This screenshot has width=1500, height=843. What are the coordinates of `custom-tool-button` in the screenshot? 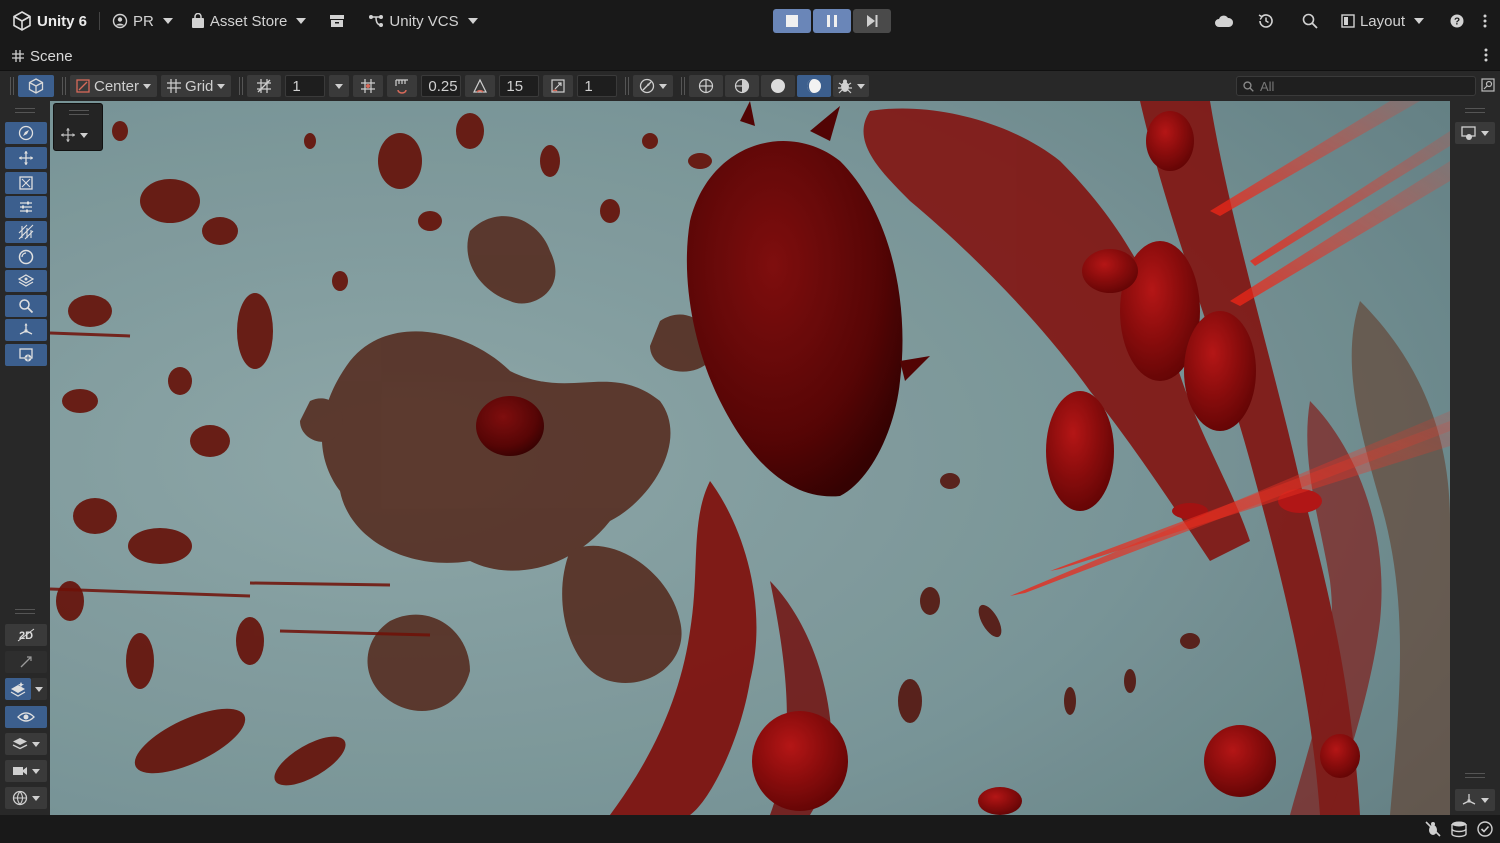 It's located at (26, 355).